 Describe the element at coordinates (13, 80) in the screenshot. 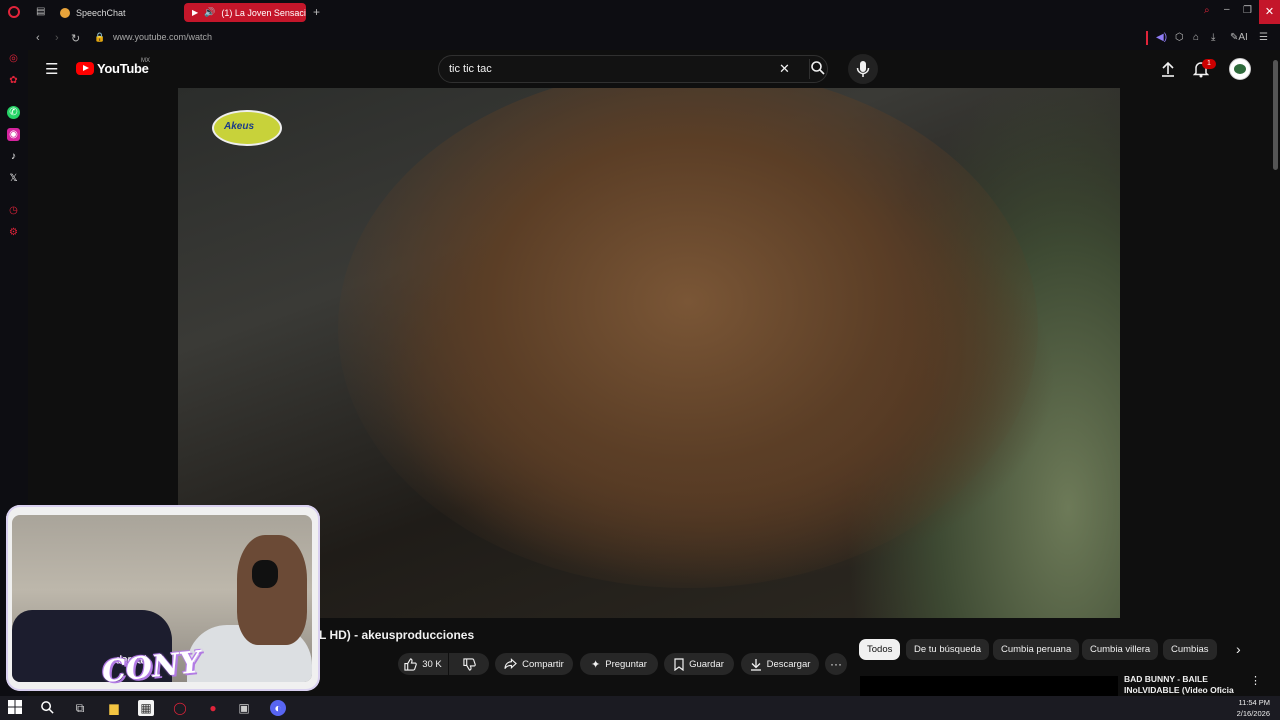

I see `social-icon: ✿` at that location.